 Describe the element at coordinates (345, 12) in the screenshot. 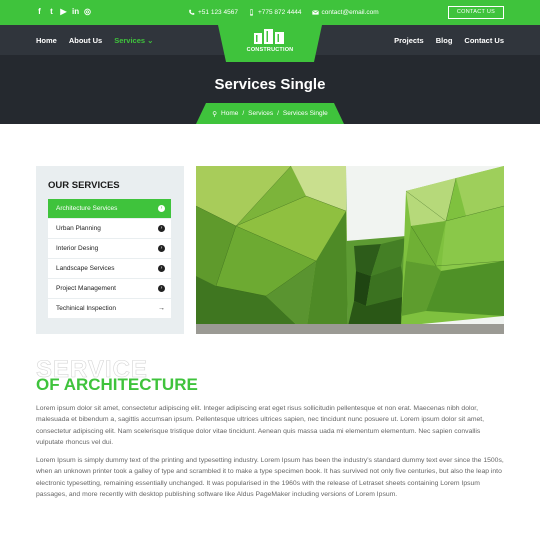

I see `email: contact@email.com` at that location.